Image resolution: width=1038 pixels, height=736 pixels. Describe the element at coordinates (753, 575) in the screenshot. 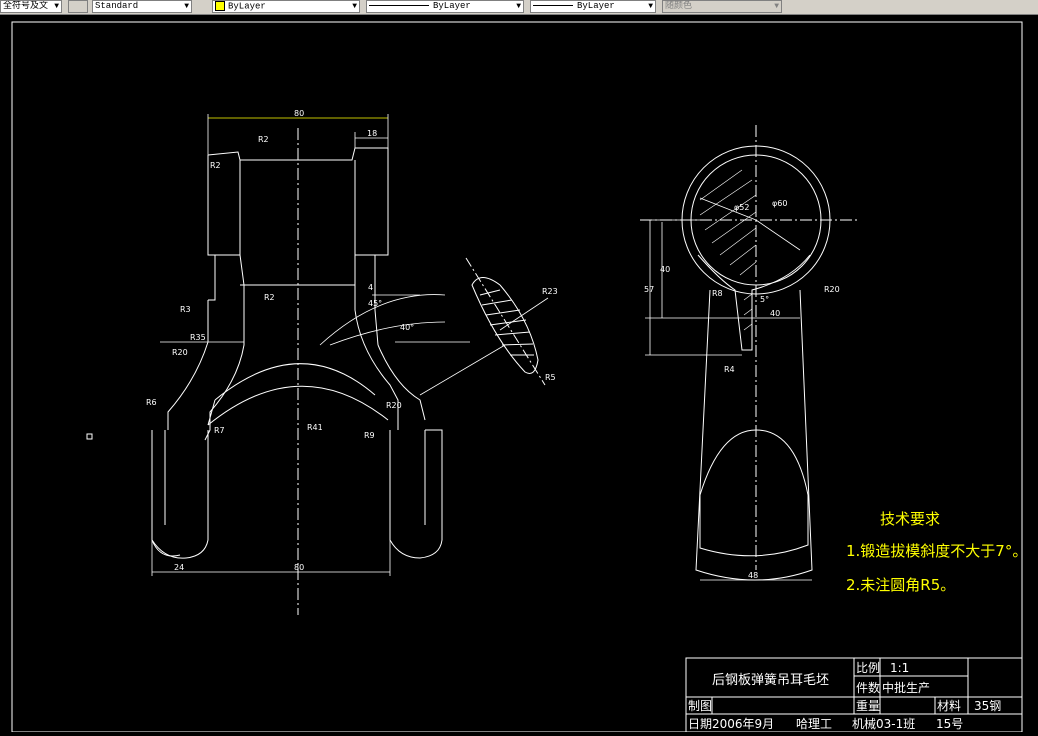

I see `dim-bottom-48: 48` at that location.